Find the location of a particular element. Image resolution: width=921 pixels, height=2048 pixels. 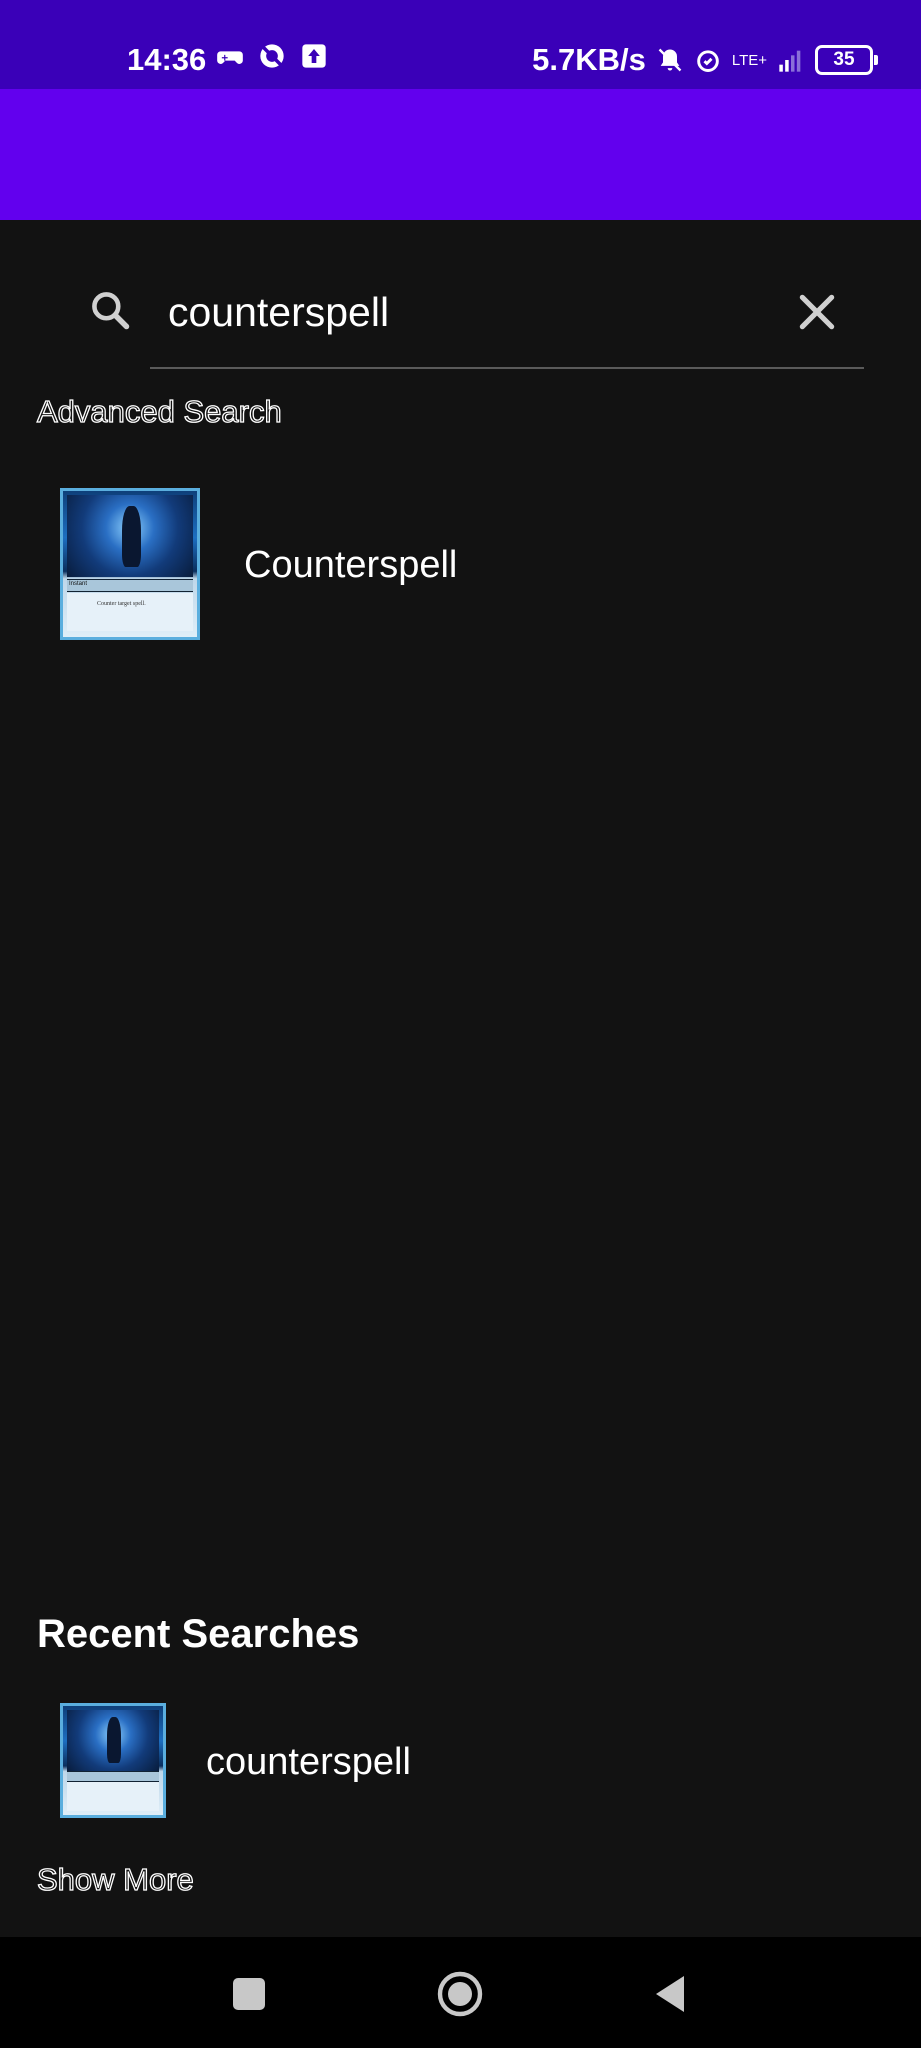

card-textbox is located at coordinates (113, 1796).